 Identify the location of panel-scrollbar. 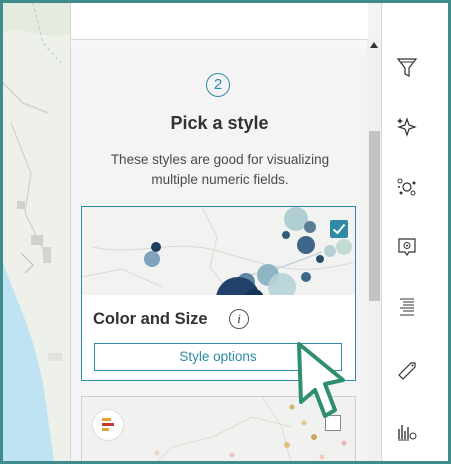
(374, 250).